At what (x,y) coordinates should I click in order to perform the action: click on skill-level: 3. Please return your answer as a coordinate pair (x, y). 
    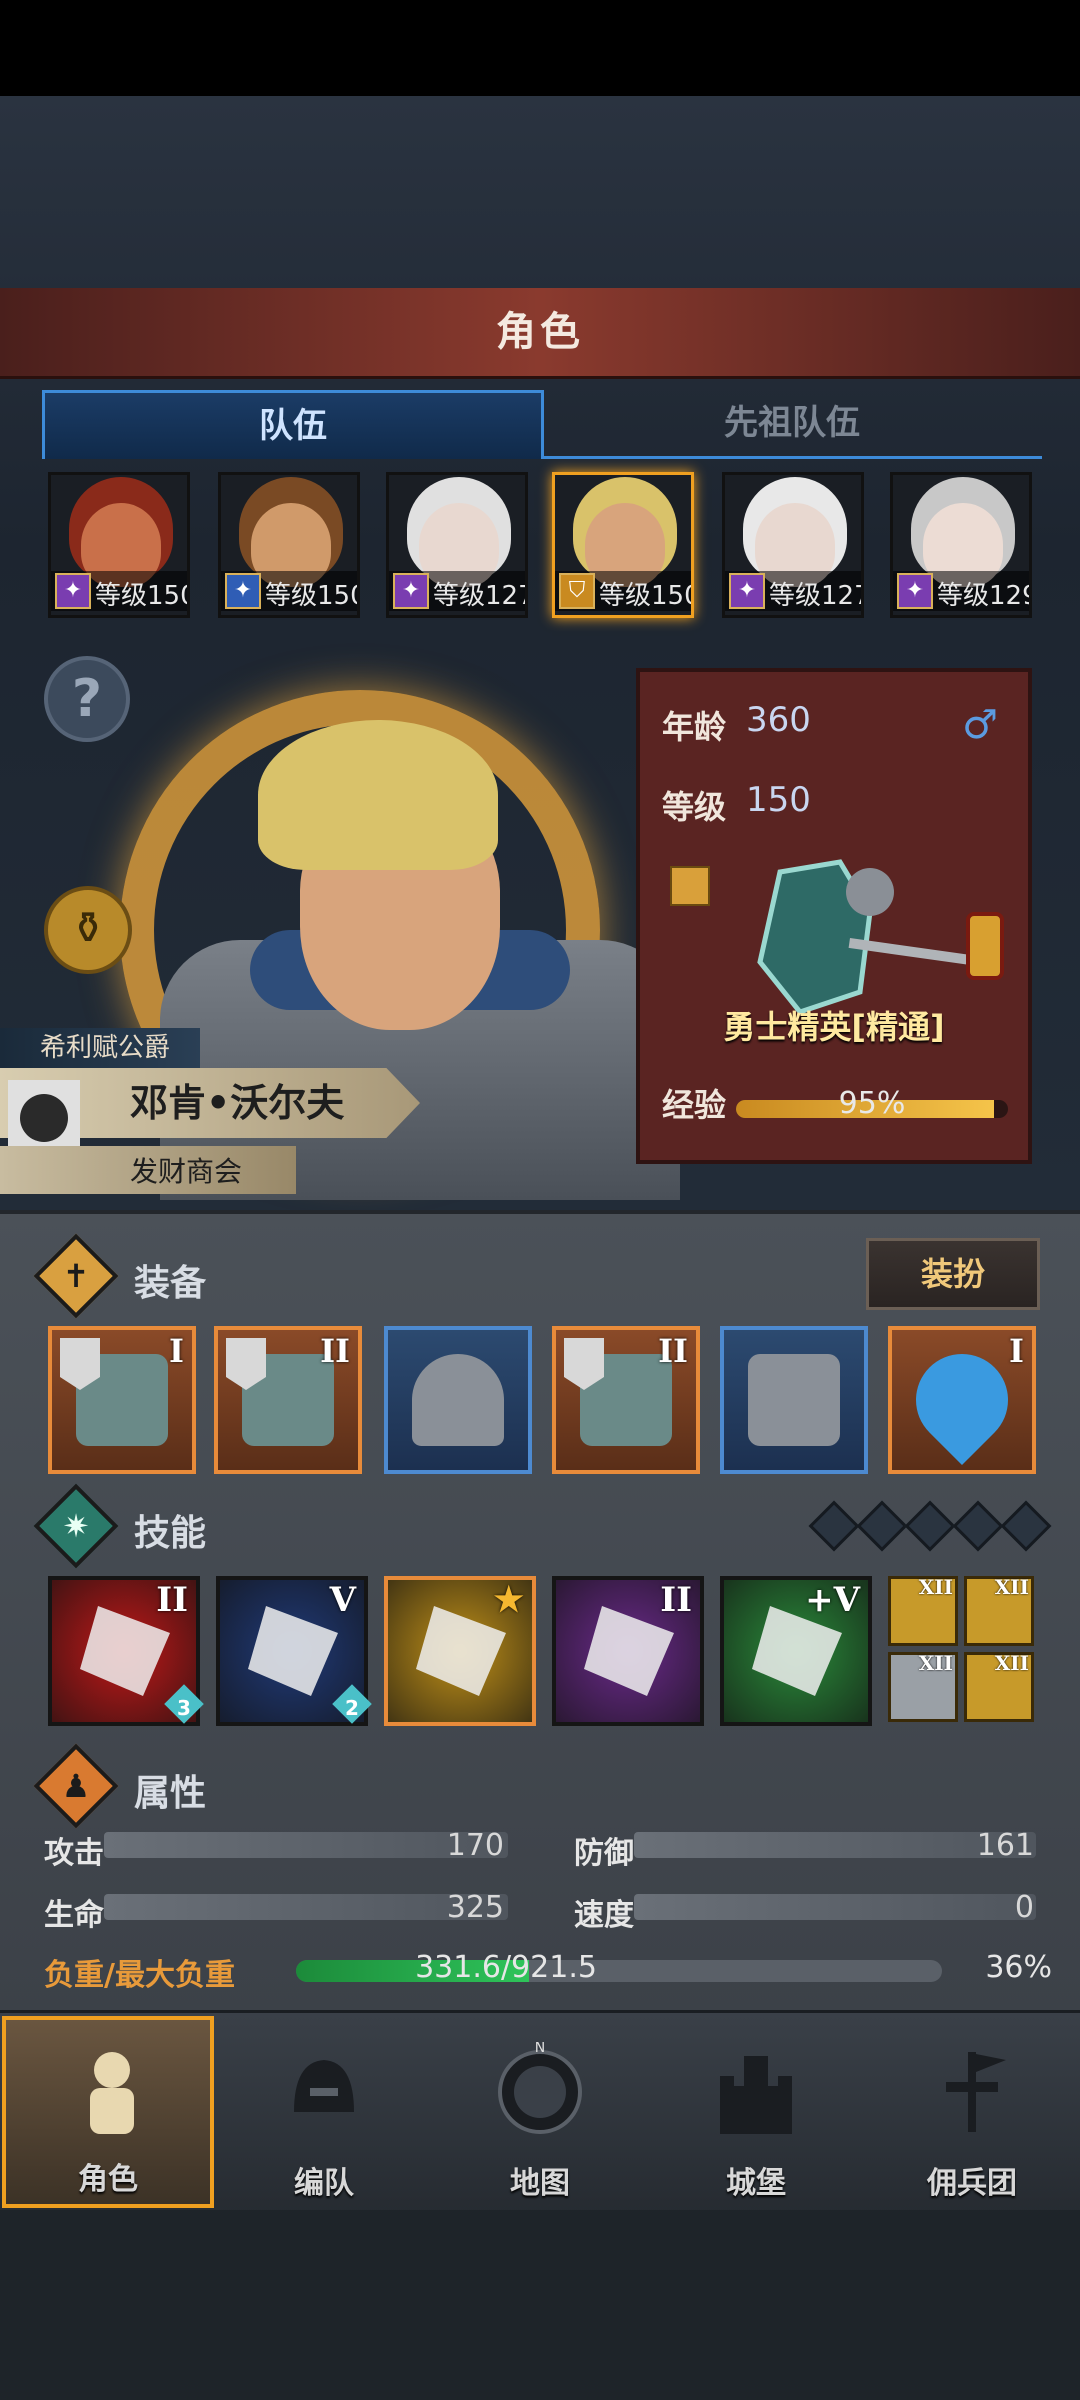
    Looking at the image, I should click on (184, 1708).